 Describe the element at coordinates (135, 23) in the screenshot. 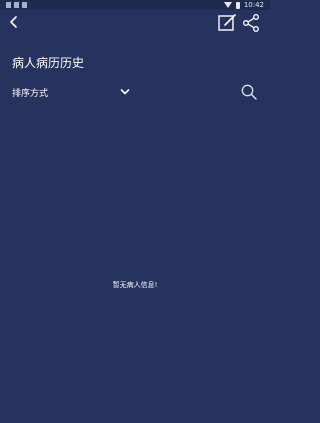

I see `toolbar` at that location.